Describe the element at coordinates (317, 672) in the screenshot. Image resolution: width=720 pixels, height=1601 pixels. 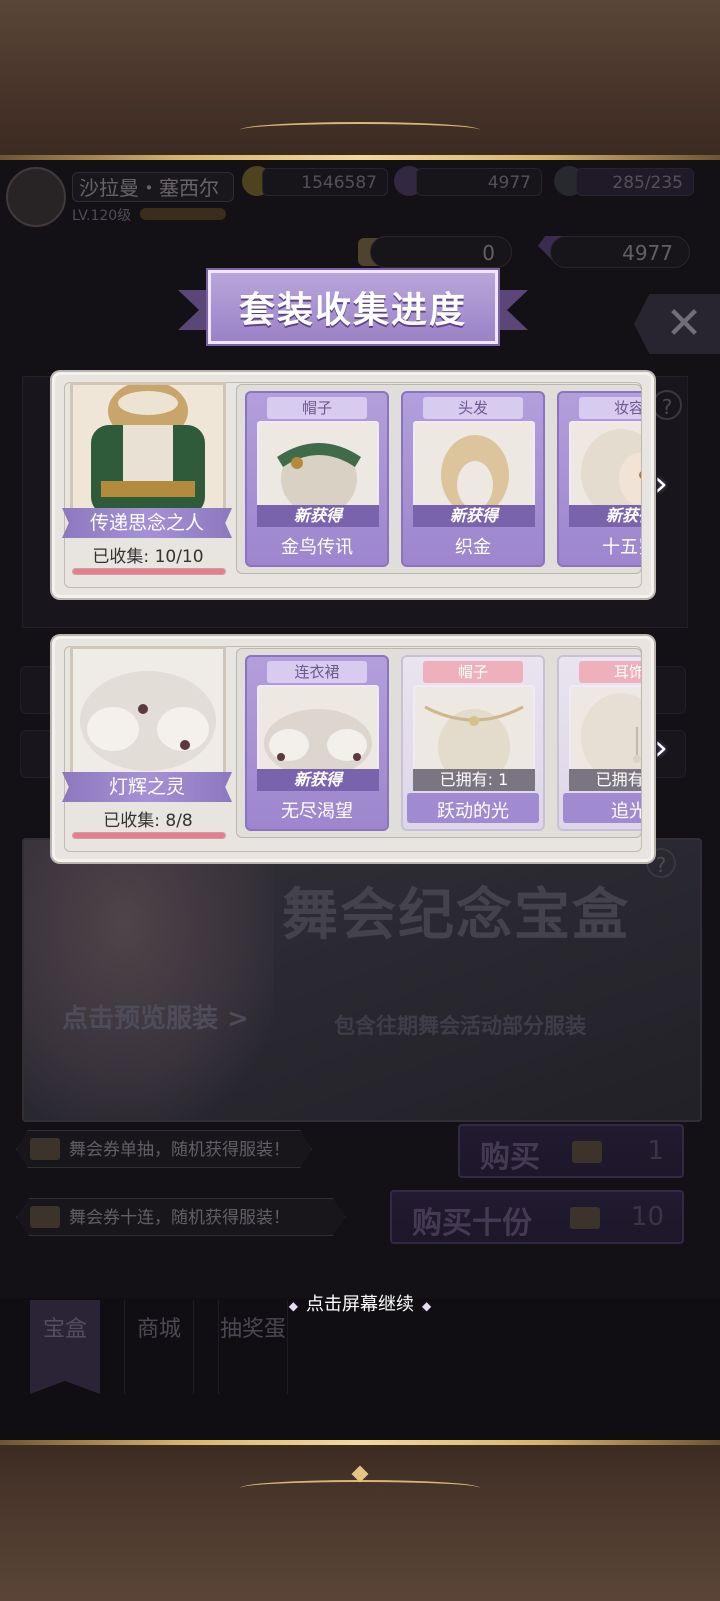
I see `item-category: 连衣裙` at that location.